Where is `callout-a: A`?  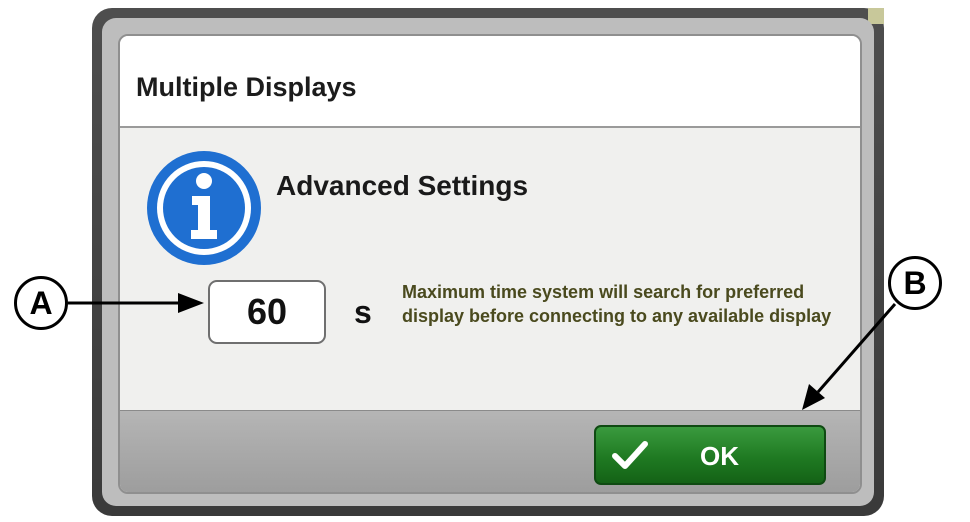
callout-a: A is located at coordinates (41, 303).